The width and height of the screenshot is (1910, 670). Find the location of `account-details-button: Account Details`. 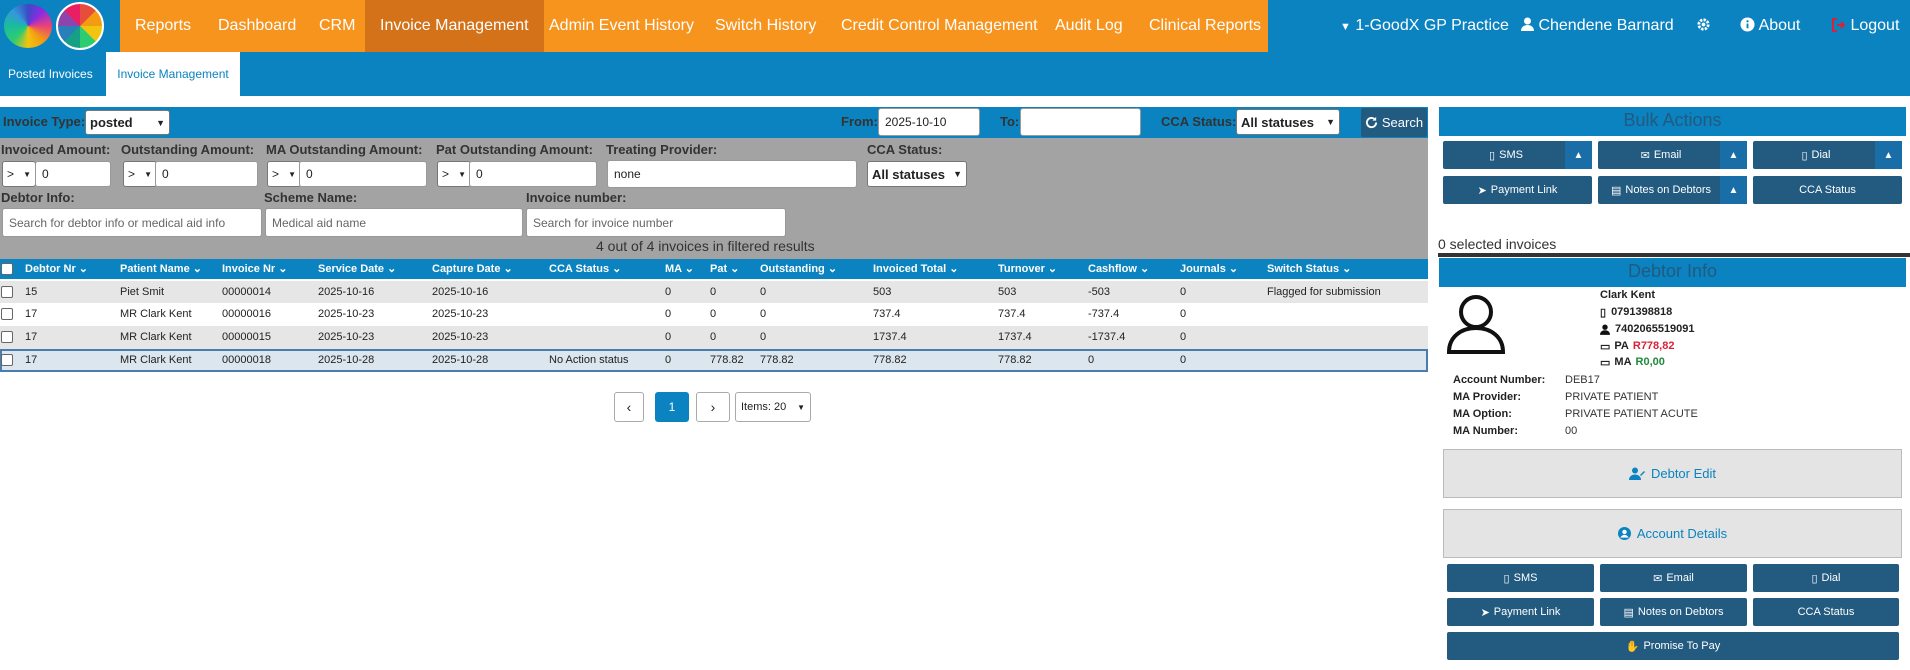

account-details-button: Account Details is located at coordinates (1672, 533).